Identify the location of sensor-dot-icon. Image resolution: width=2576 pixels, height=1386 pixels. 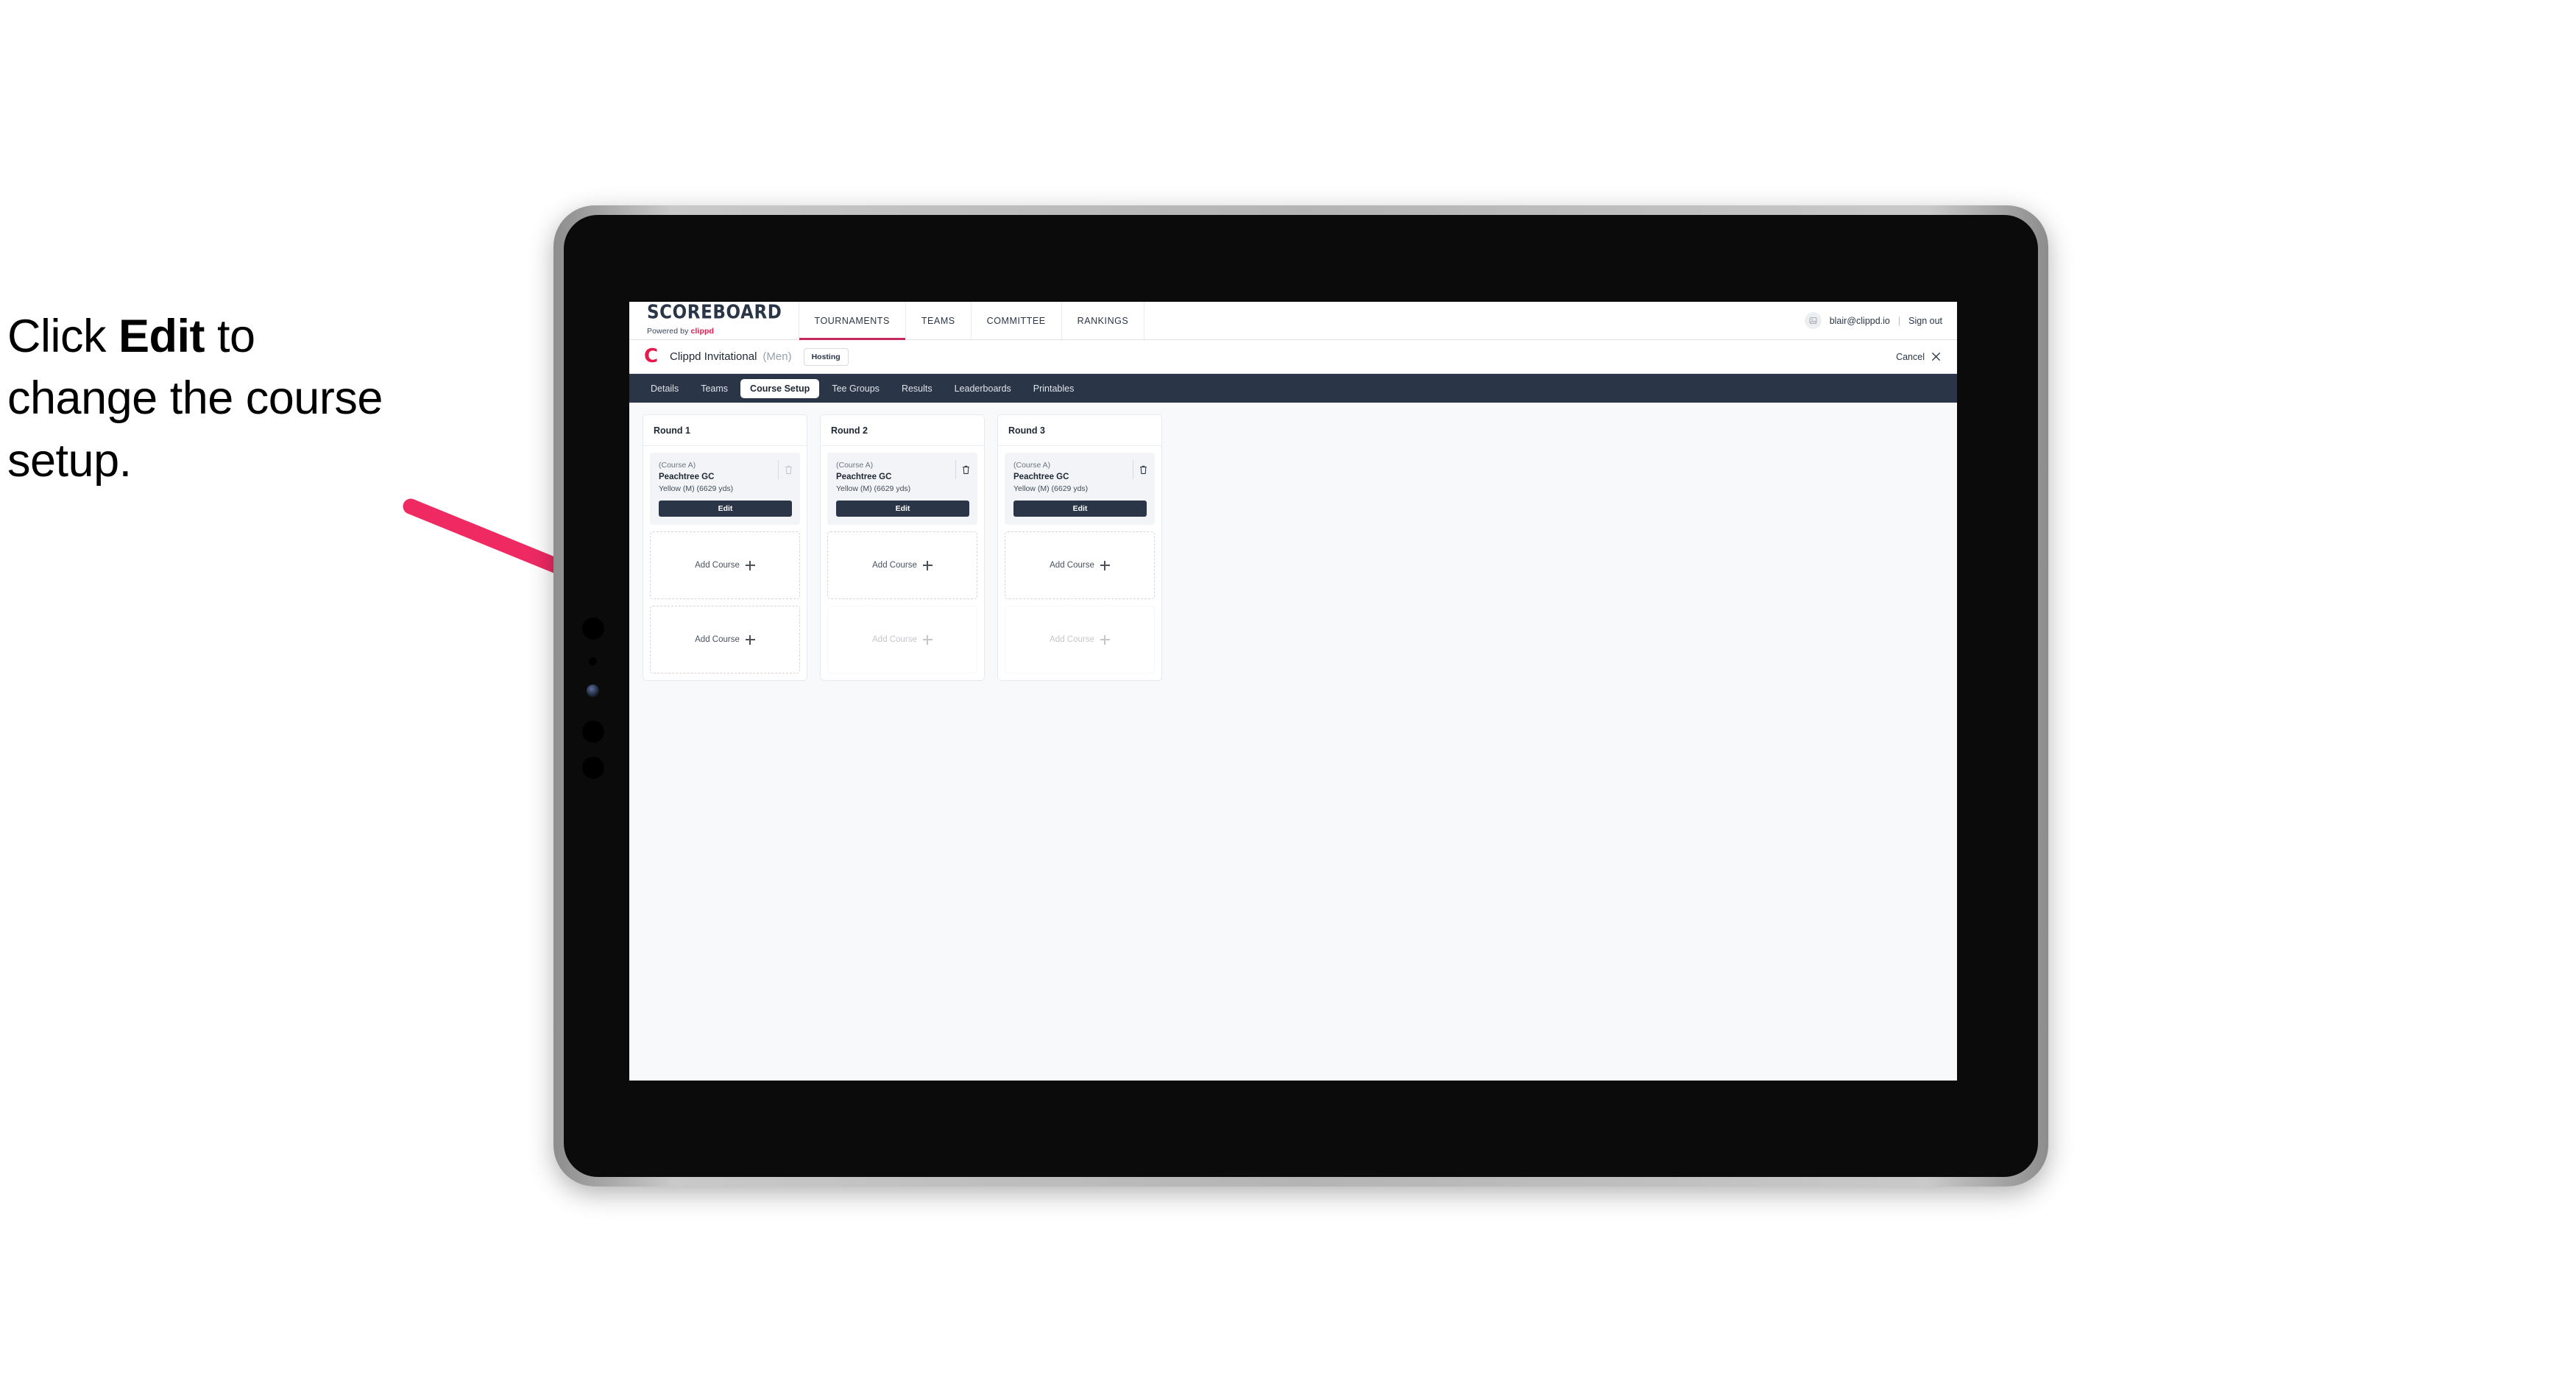
(593, 661).